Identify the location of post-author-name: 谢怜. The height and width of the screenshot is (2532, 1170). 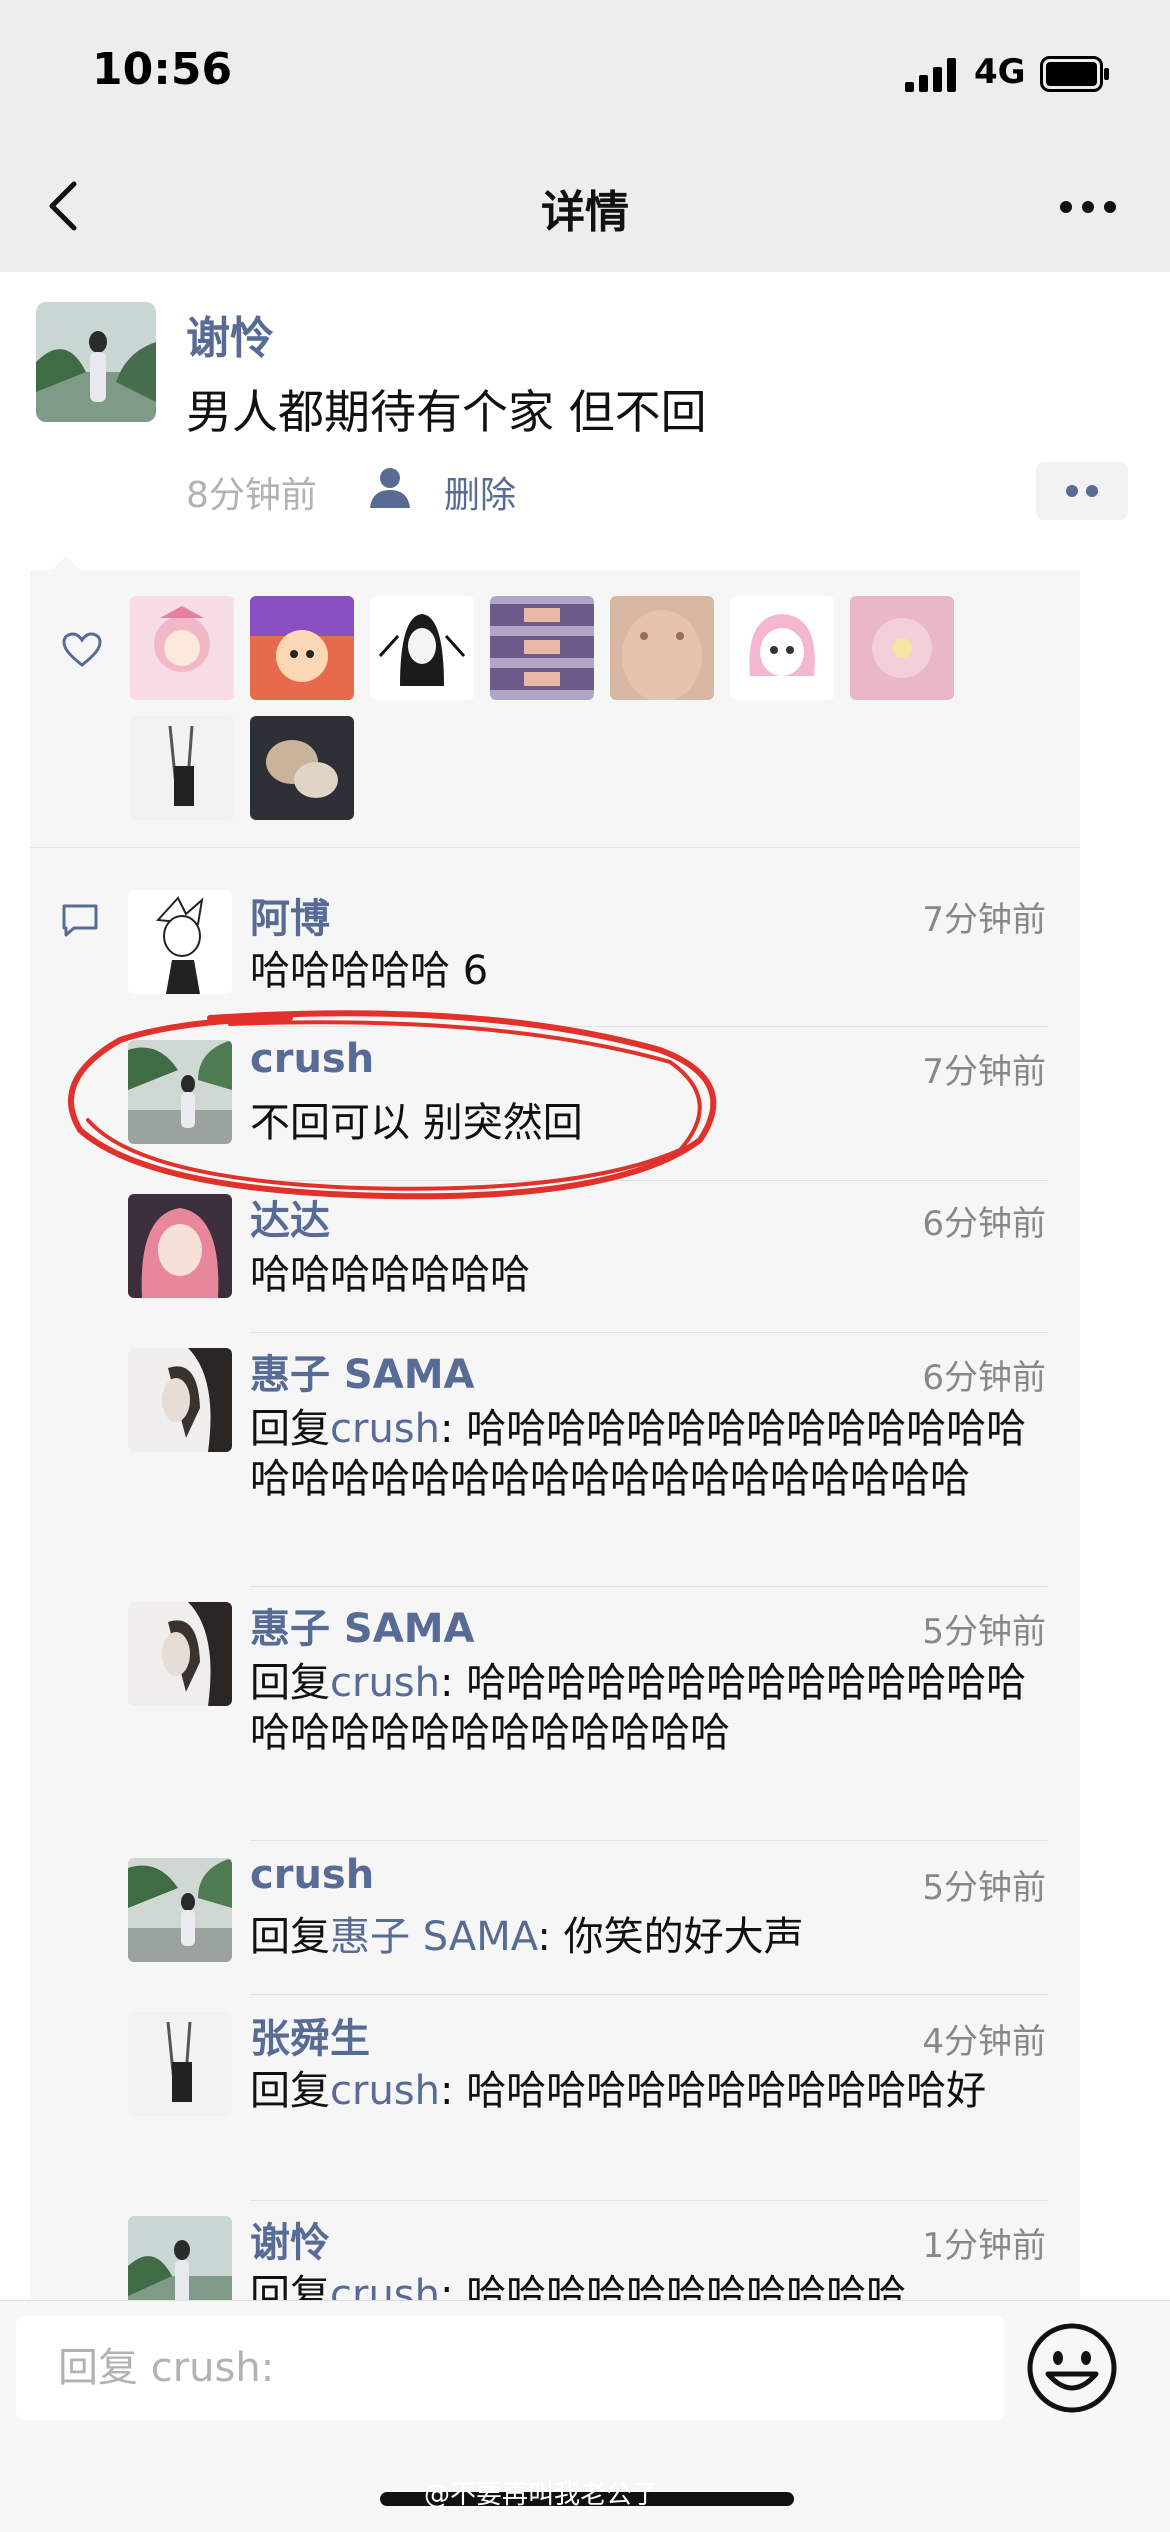
(230, 334).